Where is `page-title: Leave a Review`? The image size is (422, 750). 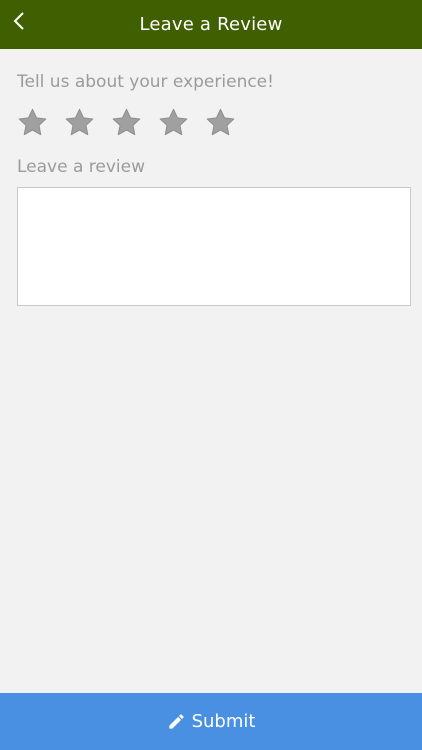
page-title: Leave a Review is located at coordinates (211, 24).